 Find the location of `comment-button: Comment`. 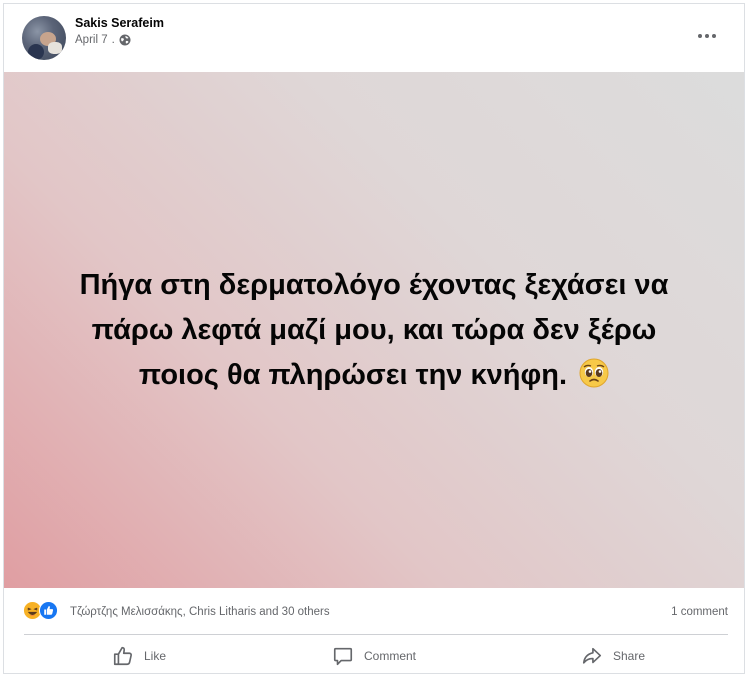

comment-button: Comment is located at coordinates (374, 656).